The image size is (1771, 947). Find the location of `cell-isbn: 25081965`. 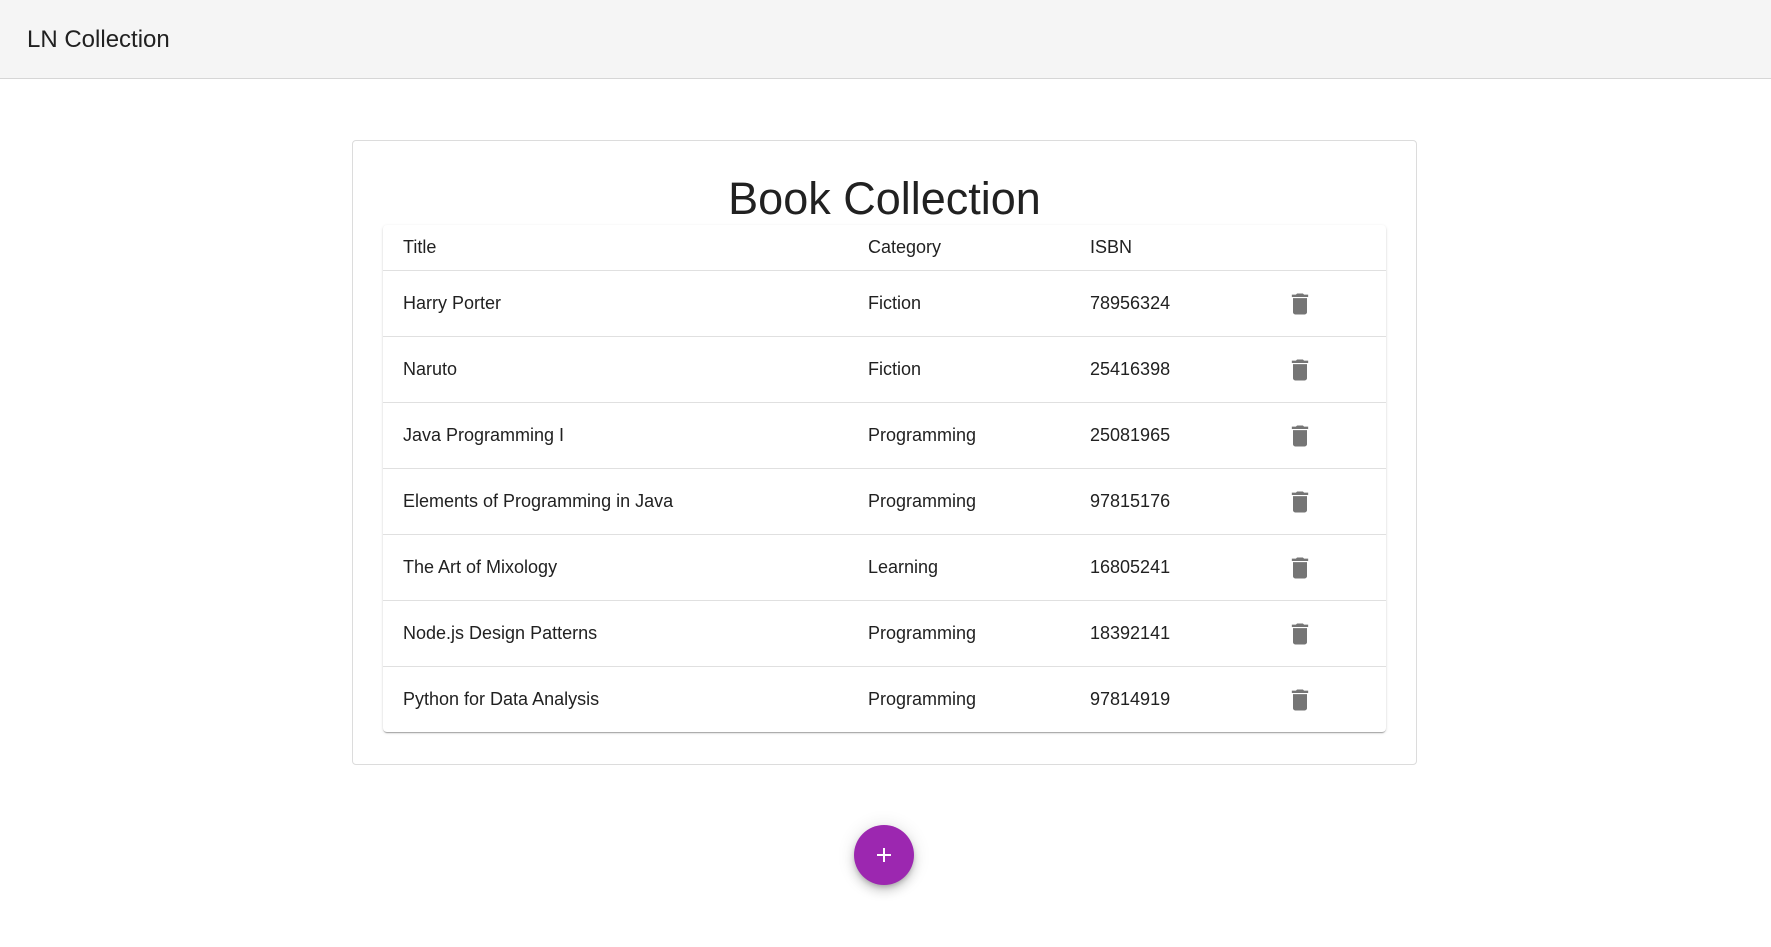

cell-isbn: 25081965 is located at coordinates (1166, 435).